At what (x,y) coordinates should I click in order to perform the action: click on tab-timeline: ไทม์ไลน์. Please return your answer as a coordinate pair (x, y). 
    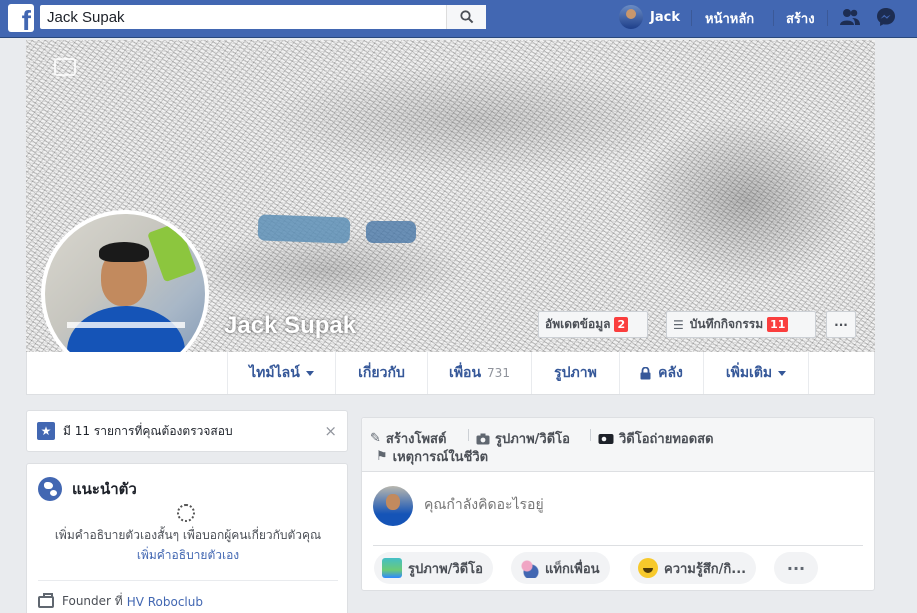
    Looking at the image, I should click on (281, 373).